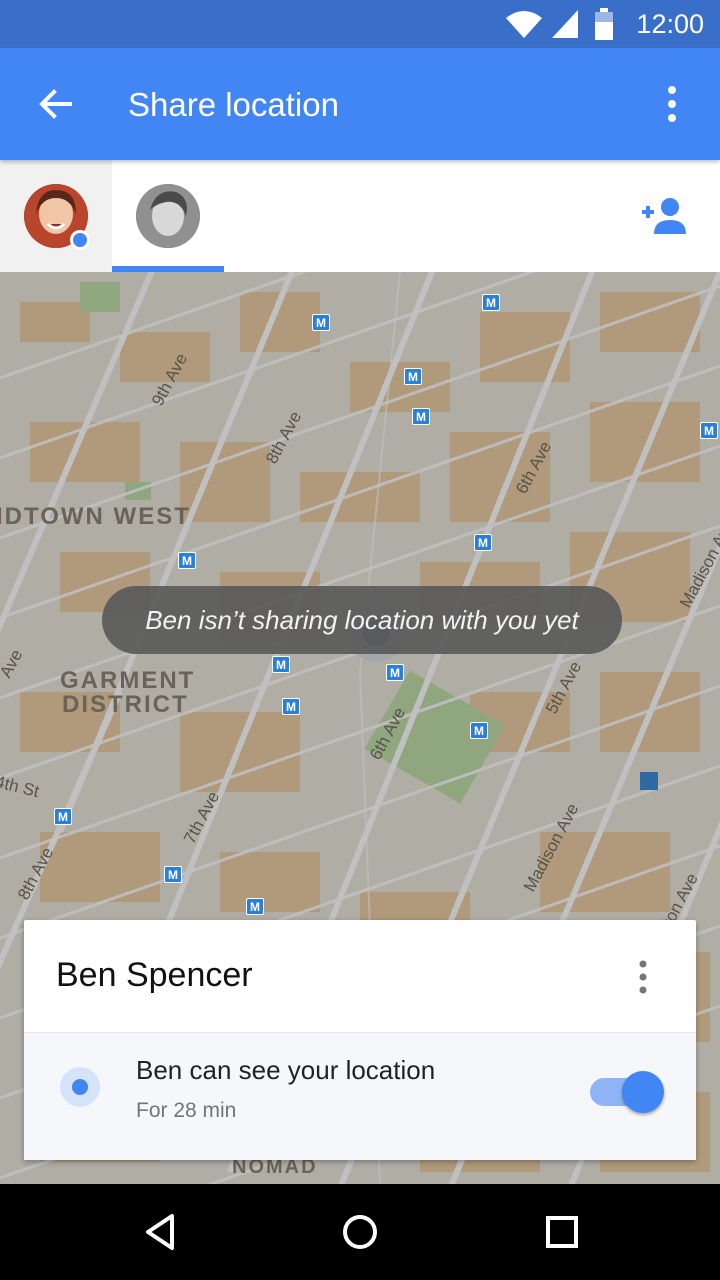  Describe the element at coordinates (562, 1232) in the screenshot. I see `recents-square-icon` at that location.